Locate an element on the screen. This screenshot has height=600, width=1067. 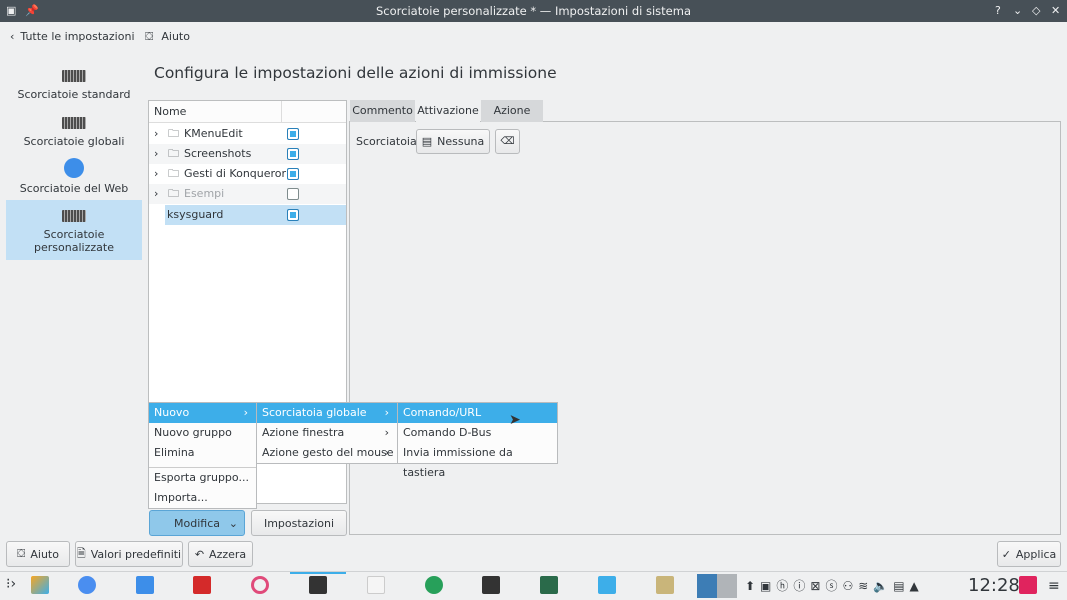
tab-attivazione: Attivazione is located at coordinates (448, 111).